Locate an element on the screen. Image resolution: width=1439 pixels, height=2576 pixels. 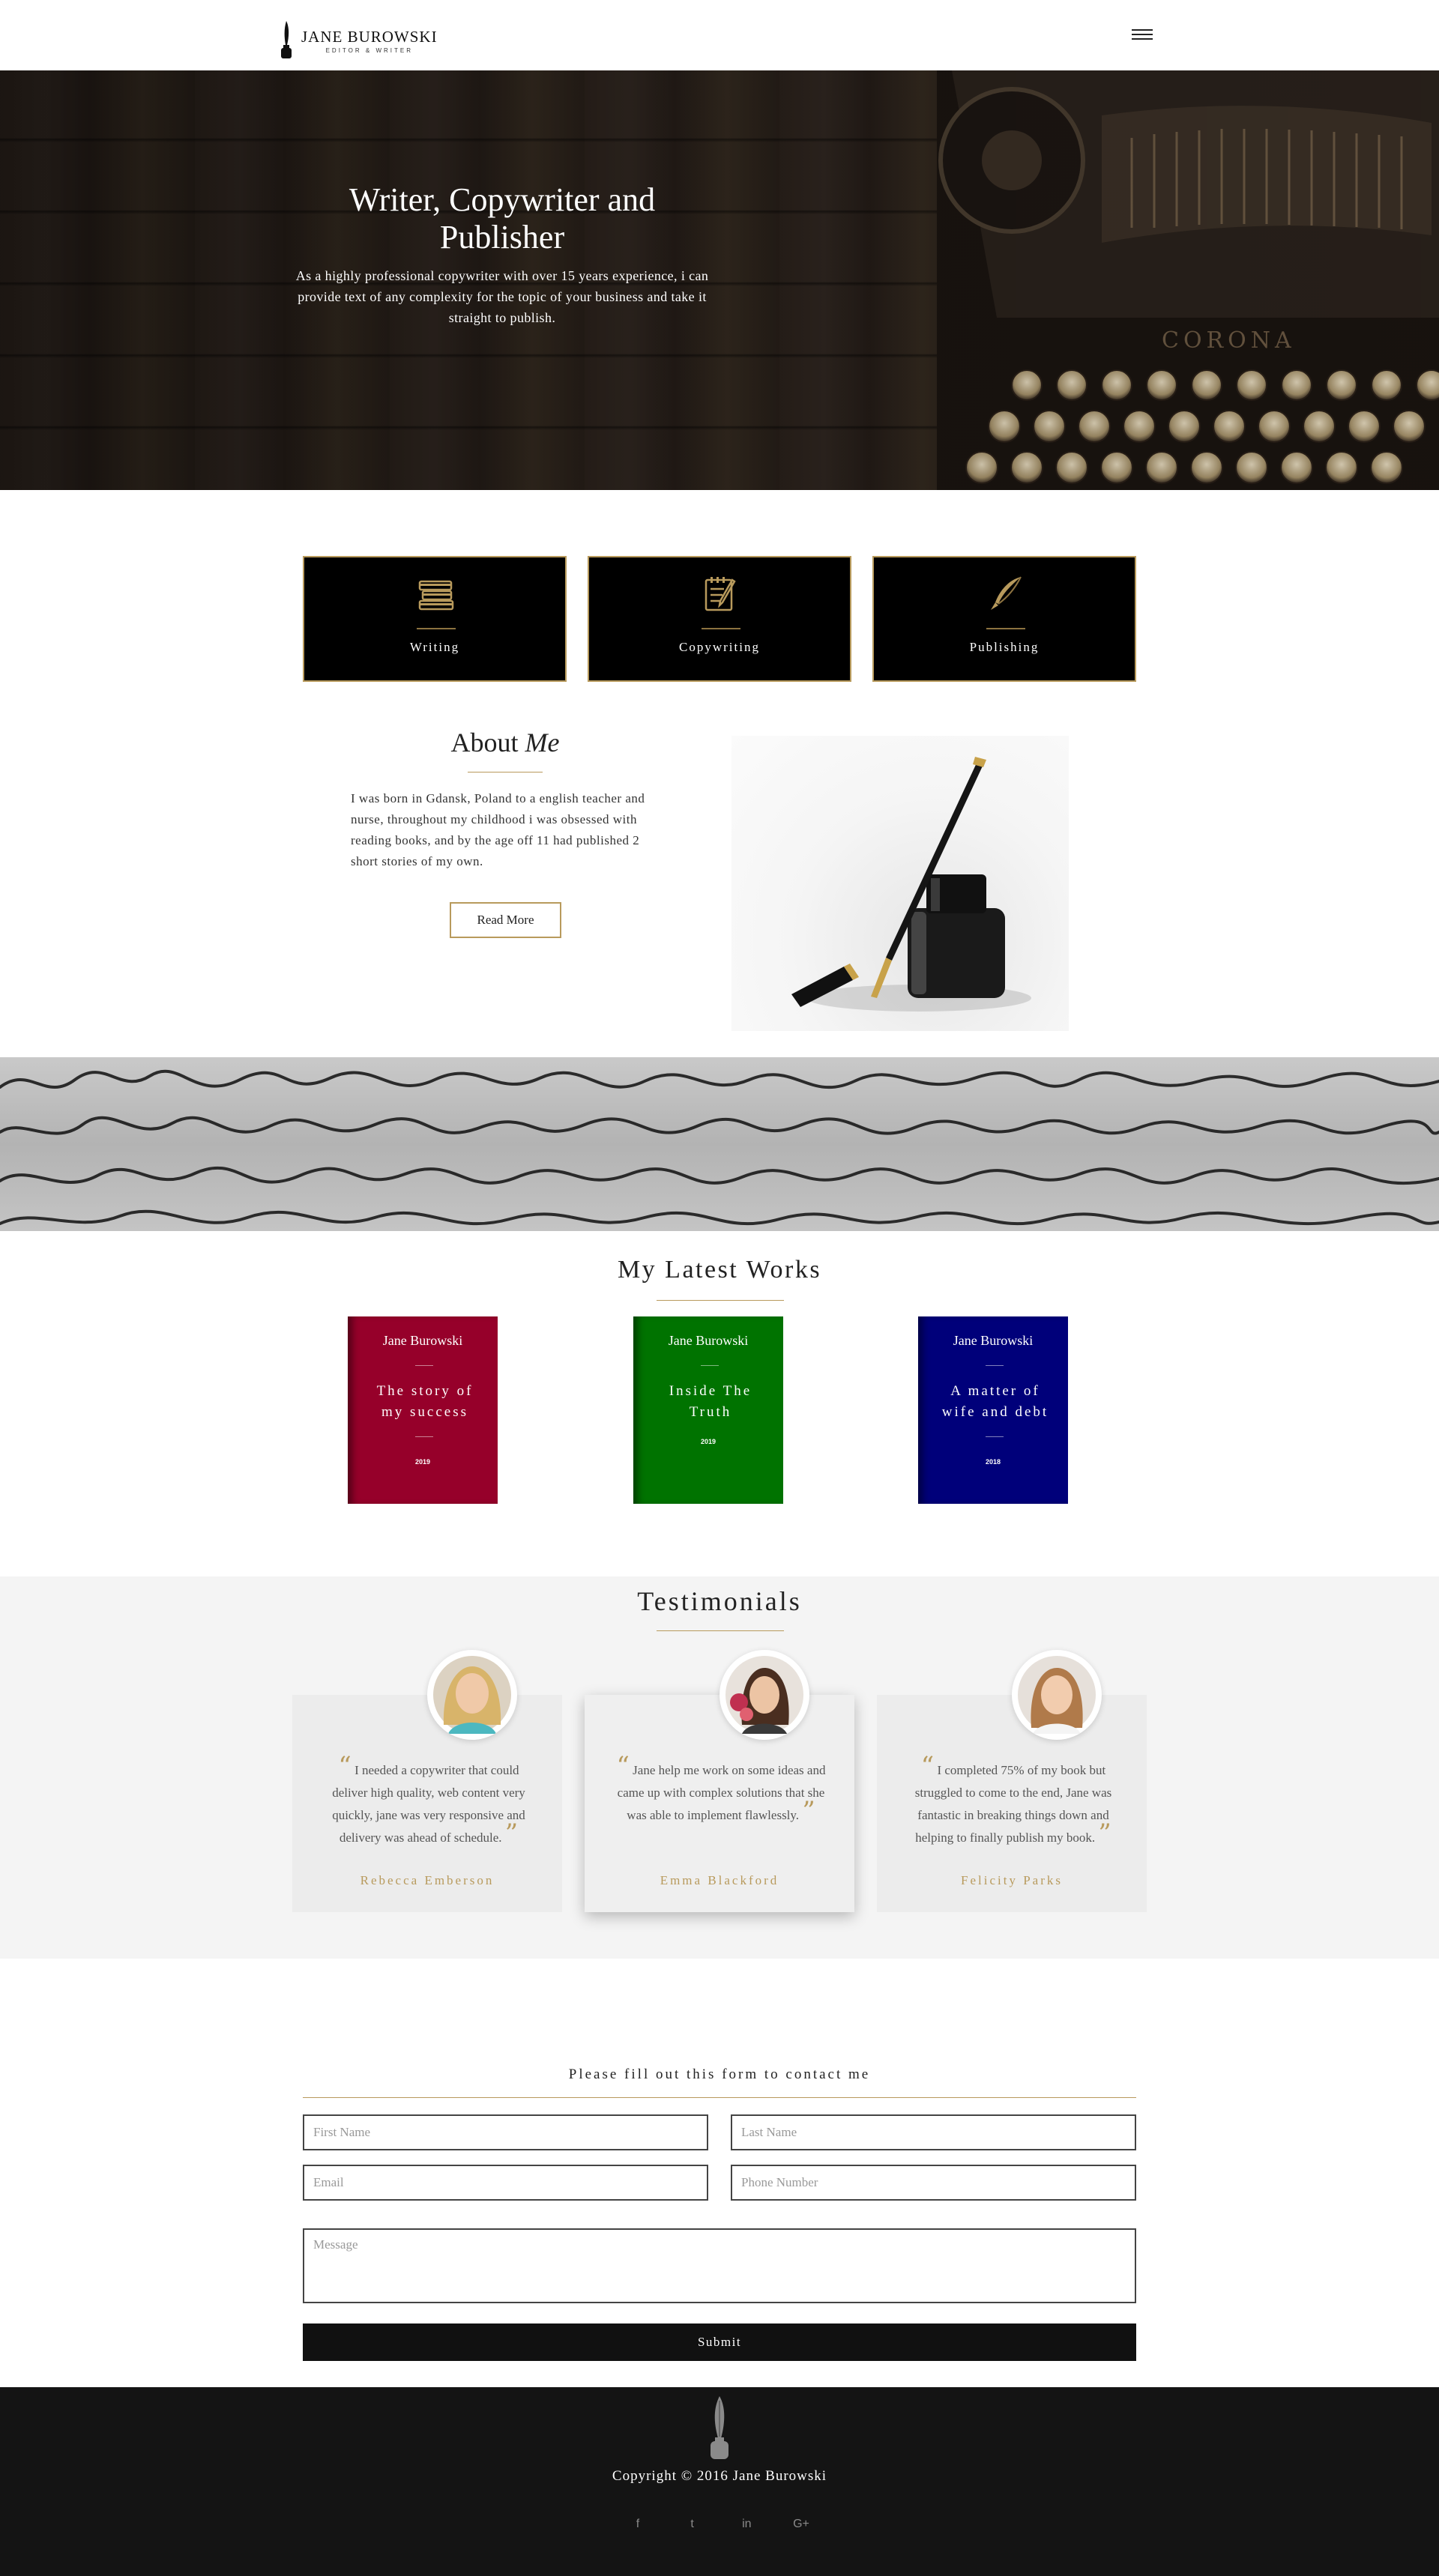
last-name-field is located at coordinates (933, 2132).